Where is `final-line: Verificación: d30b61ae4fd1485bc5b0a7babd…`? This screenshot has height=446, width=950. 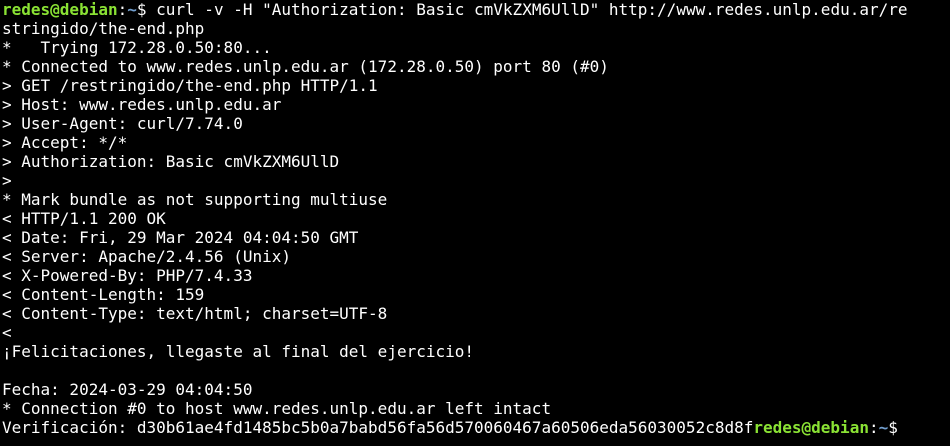 final-line: Verificación: d30b61ae4fd1485bc5b0a7babd… is located at coordinates (476, 427).